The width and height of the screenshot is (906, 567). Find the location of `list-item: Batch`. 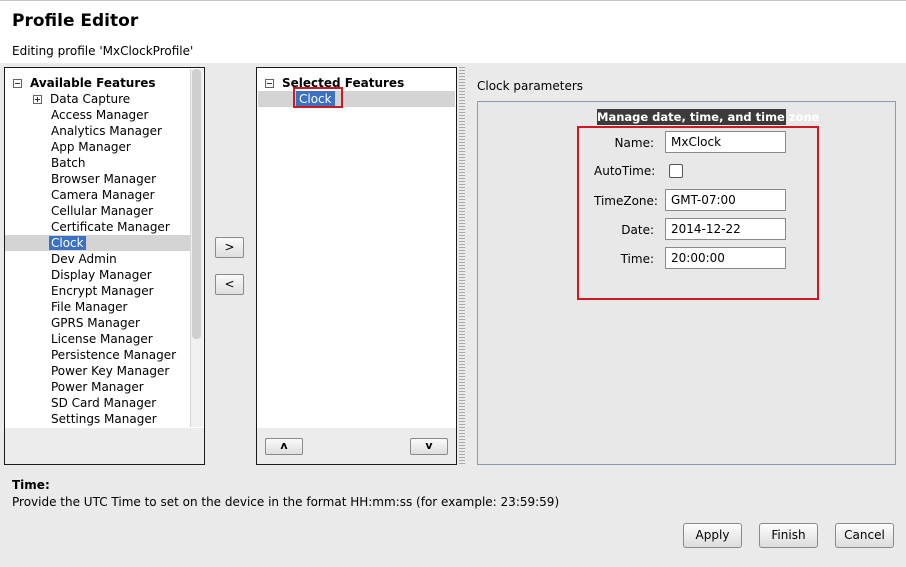

list-item: Batch is located at coordinates (98, 163).